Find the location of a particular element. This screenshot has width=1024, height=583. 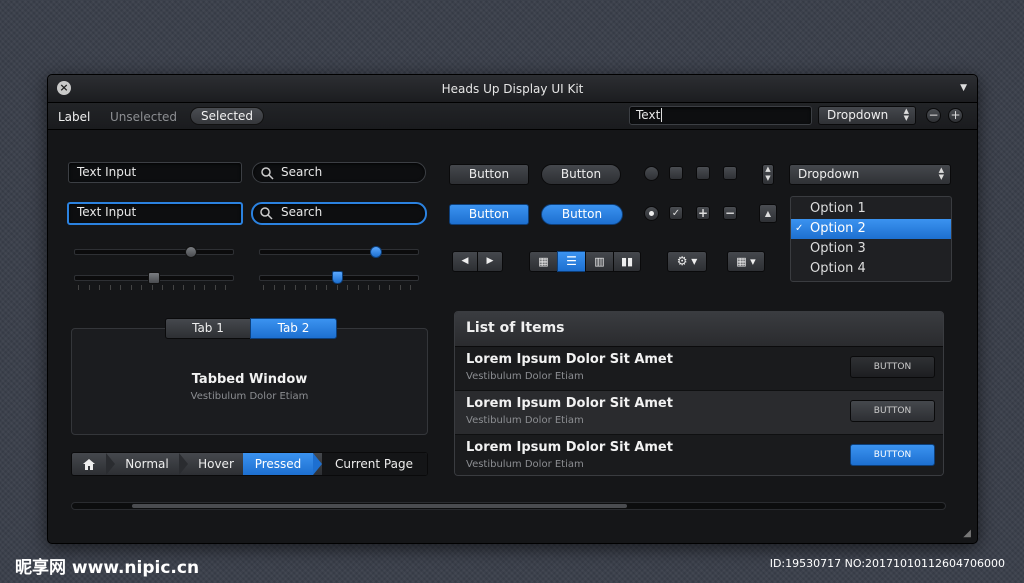

slider-4-knob is located at coordinates (337, 277).